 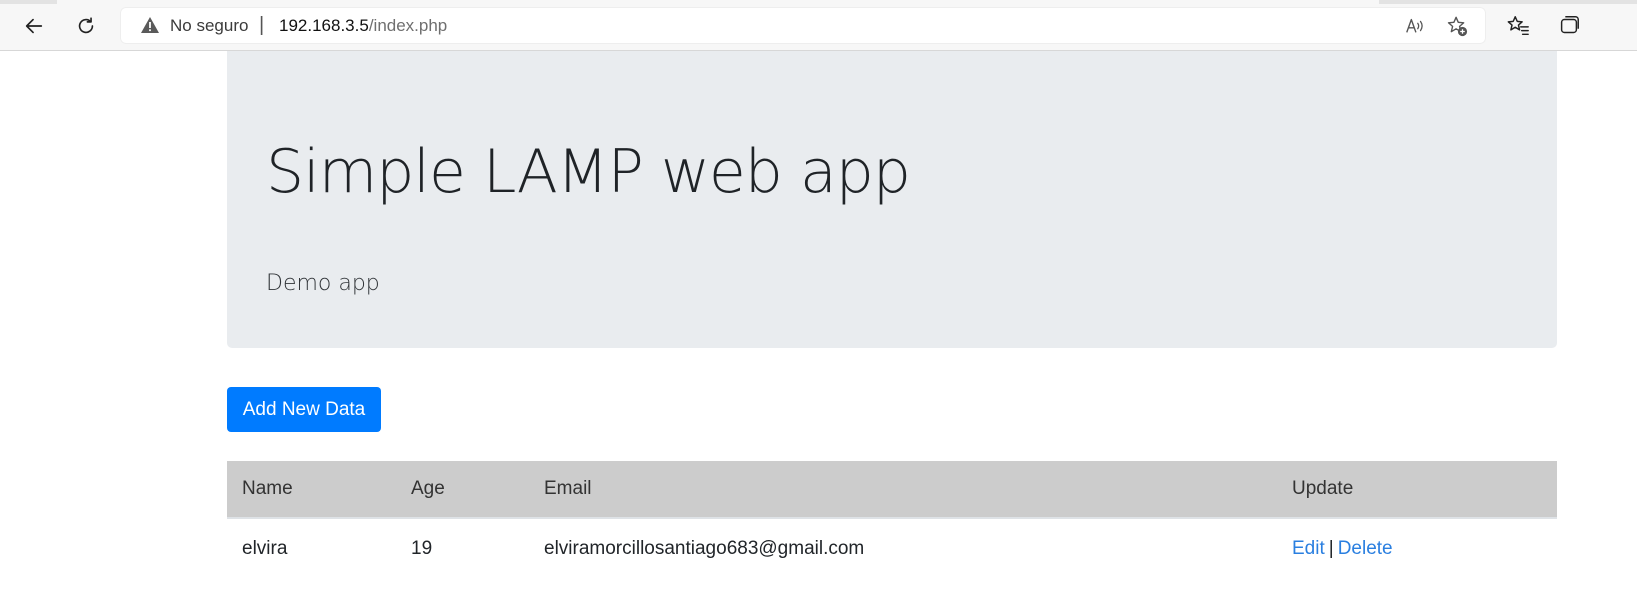 What do you see at coordinates (1417, 548) in the screenshot?
I see `cell-update: Edit | Delete` at bounding box center [1417, 548].